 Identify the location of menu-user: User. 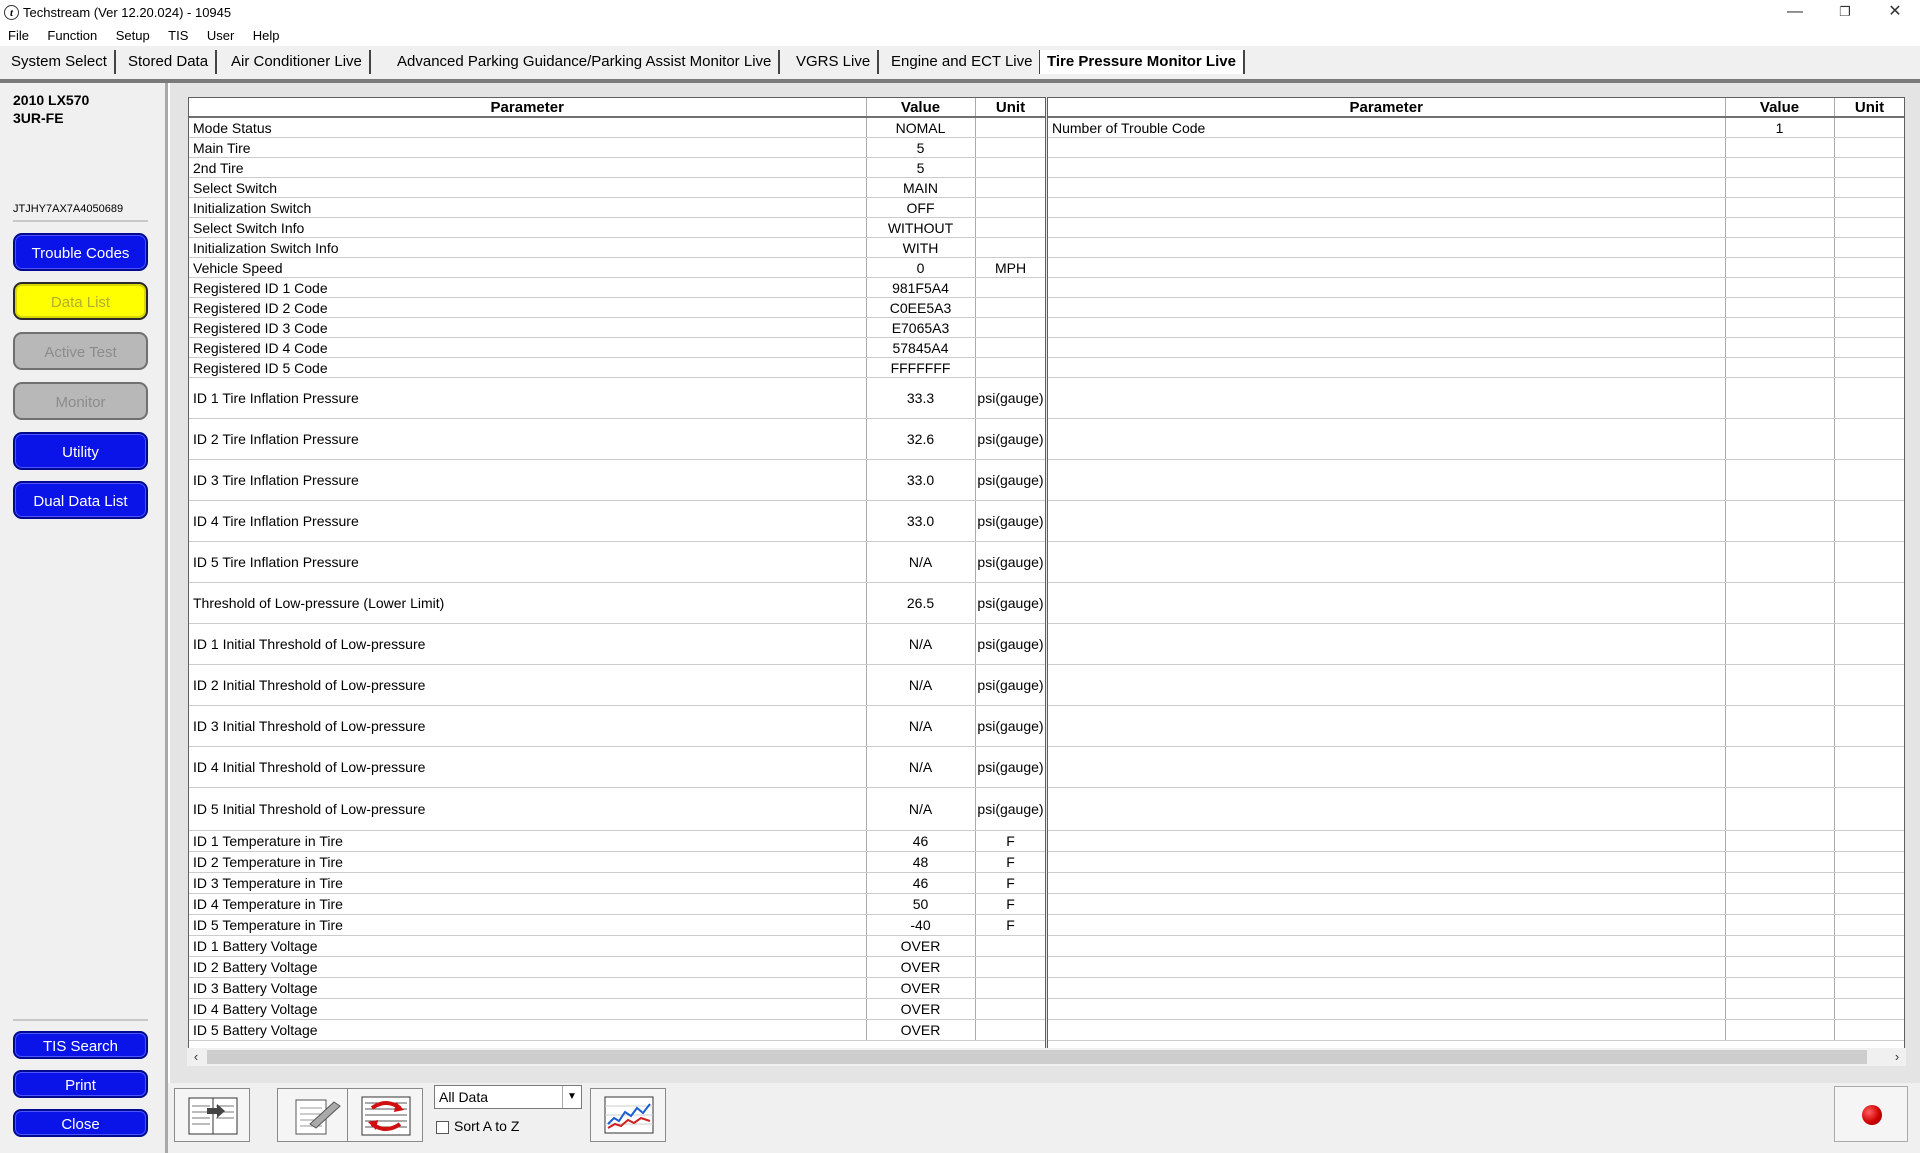
(220, 36).